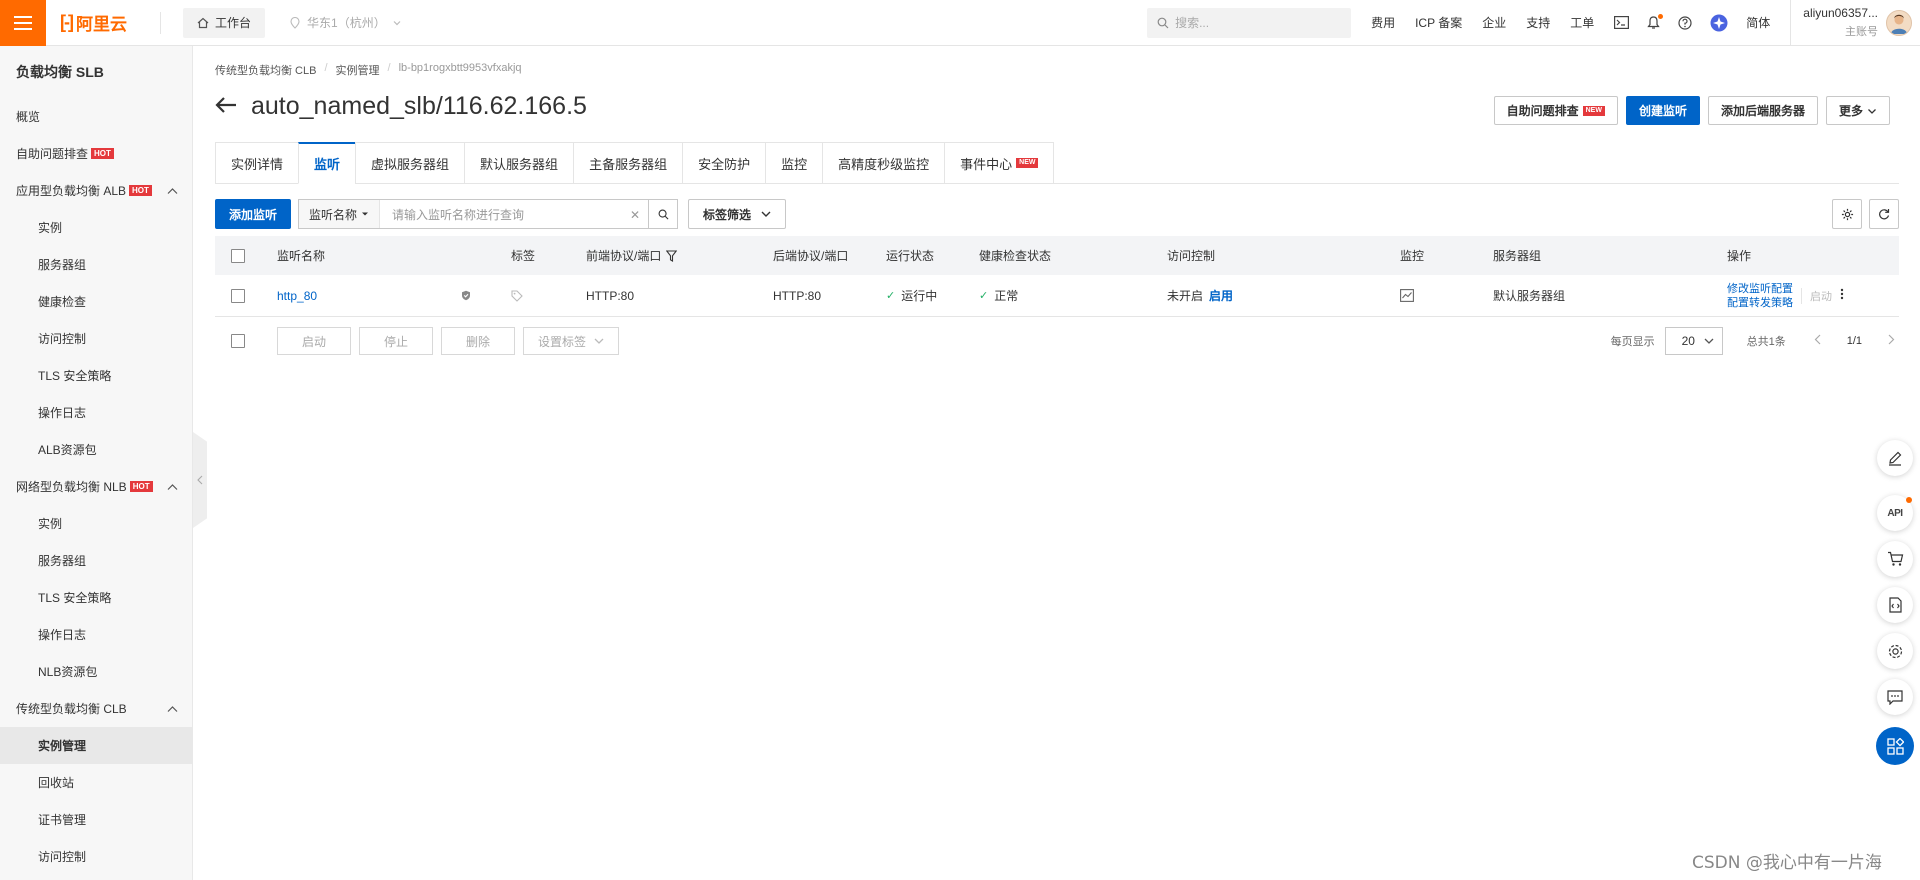  Describe the element at coordinates (96, 634) in the screenshot. I see `sidebar-item-nlb-logs: 操作日志` at that location.